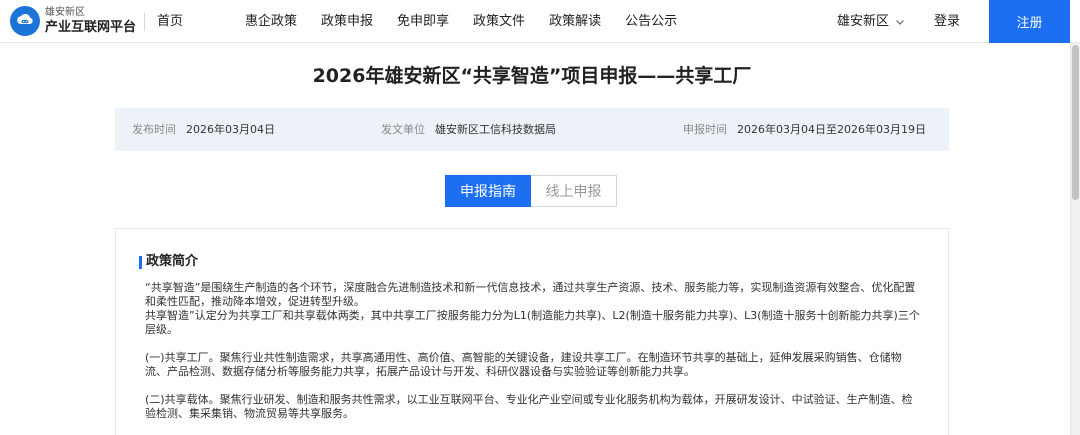 Image resolution: width=1080 pixels, height=435 pixels. What do you see at coordinates (1029, 21) in the screenshot?
I see `register-button: 注册` at bounding box center [1029, 21].